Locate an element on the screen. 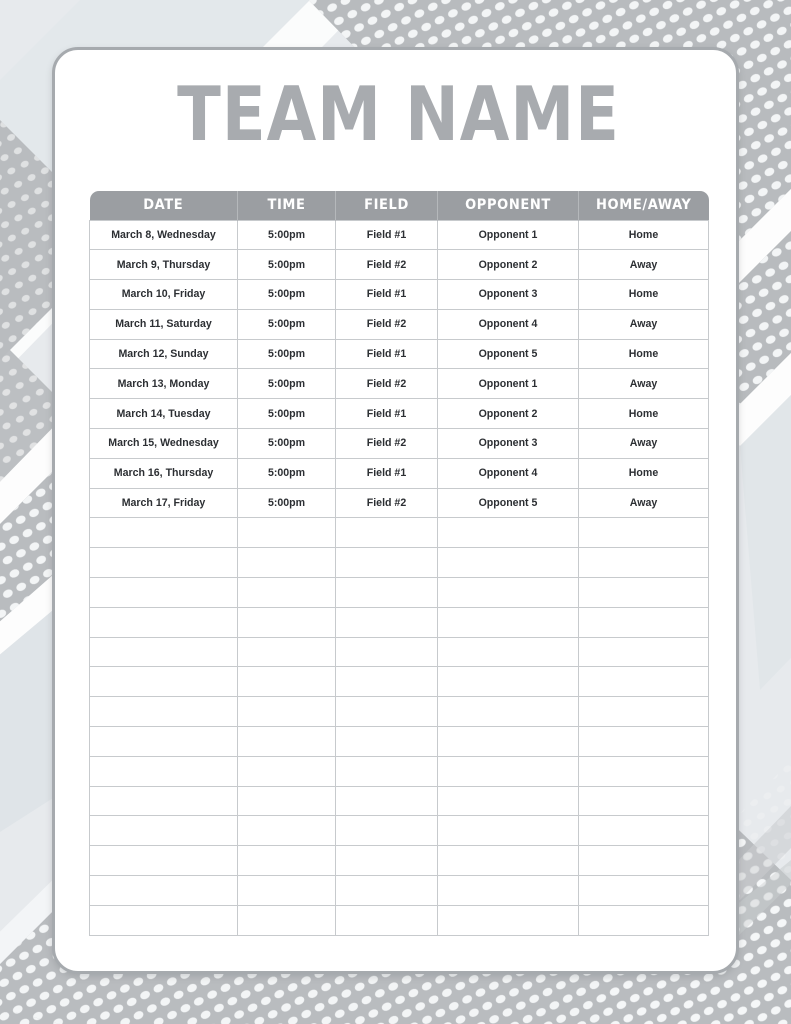 The width and height of the screenshot is (791, 1024). cell-date: March 14, Tuesday is located at coordinates (163, 414).